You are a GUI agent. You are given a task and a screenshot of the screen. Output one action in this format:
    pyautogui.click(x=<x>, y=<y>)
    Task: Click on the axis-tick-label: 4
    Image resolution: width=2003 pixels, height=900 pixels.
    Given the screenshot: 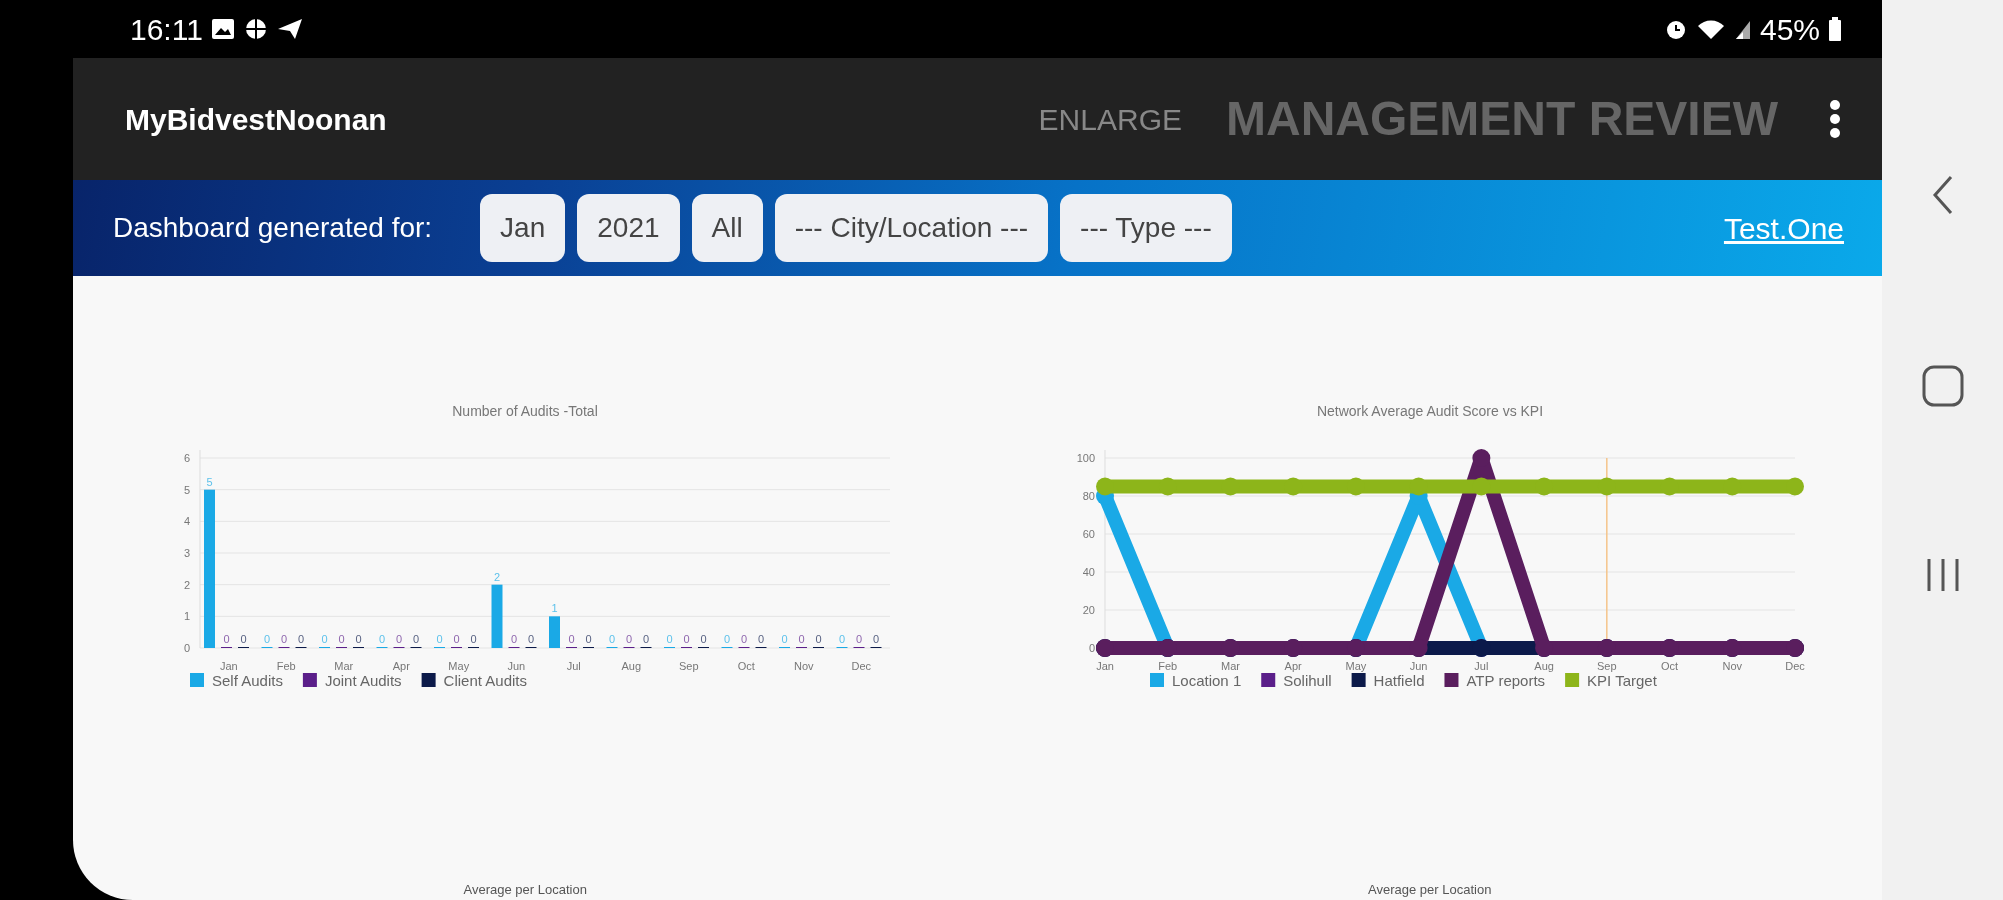 What is the action you would take?
    pyautogui.click(x=187, y=521)
    